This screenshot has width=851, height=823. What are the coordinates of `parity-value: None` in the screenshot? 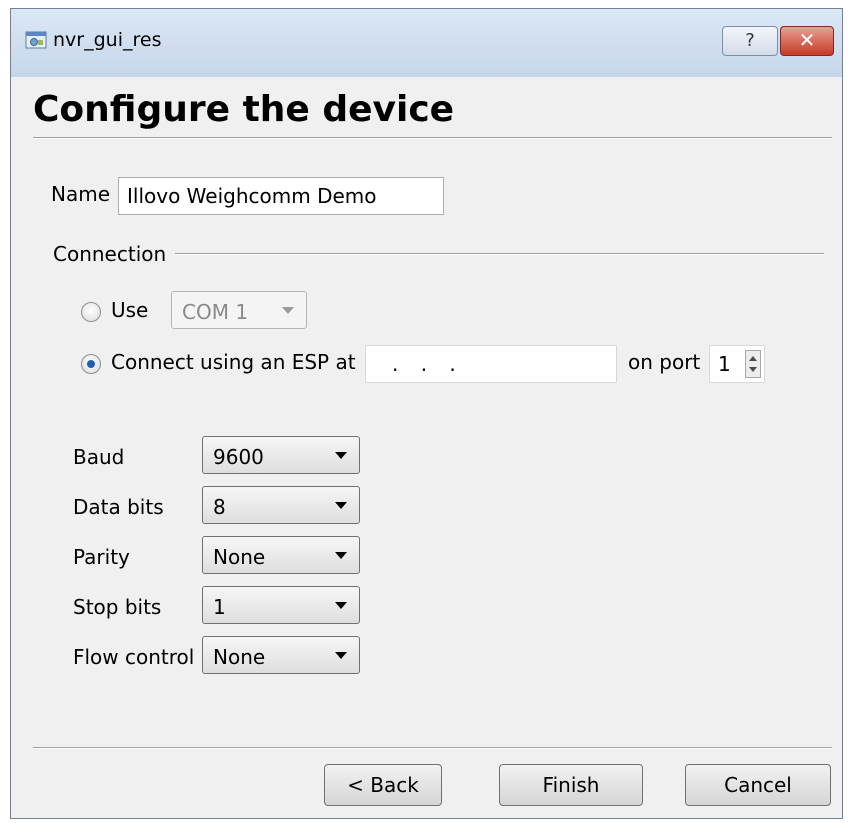 It's located at (239, 557).